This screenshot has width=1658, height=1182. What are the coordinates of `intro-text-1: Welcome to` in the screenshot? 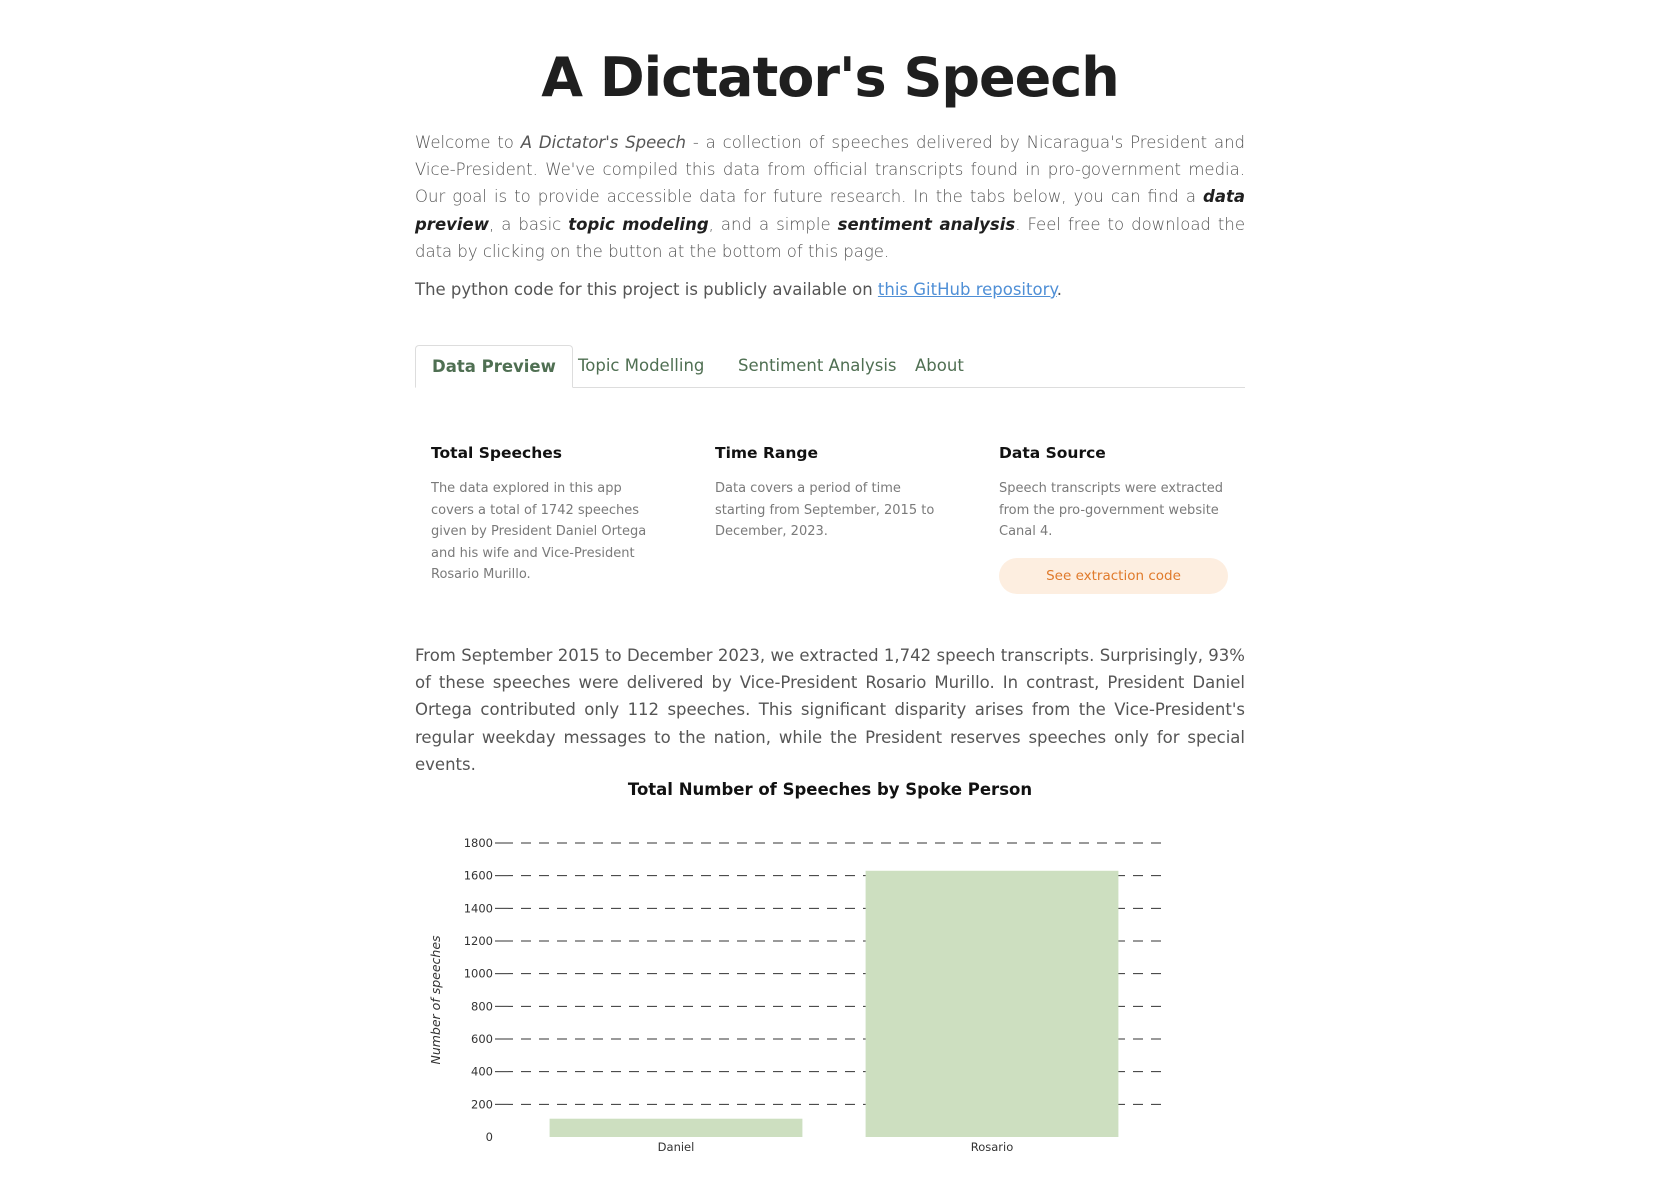 It's located at (468, 142).